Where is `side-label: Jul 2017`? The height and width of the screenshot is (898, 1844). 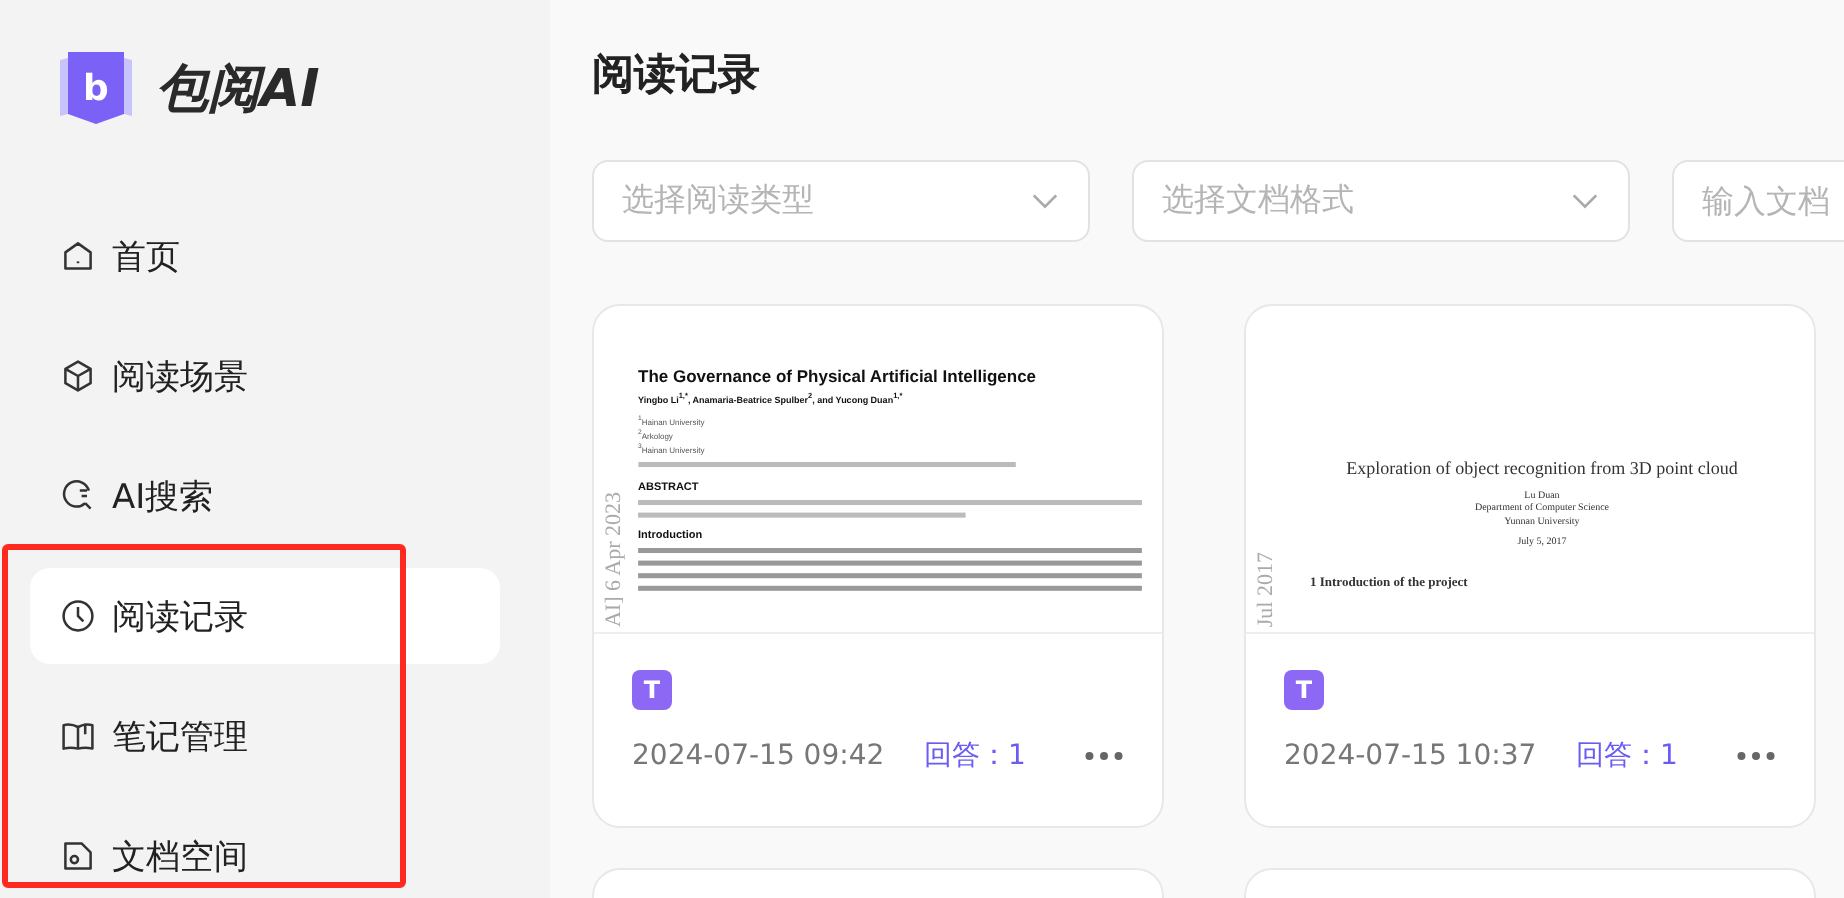 side-label: Jul 2017 is located at coordinates (1266, 590).